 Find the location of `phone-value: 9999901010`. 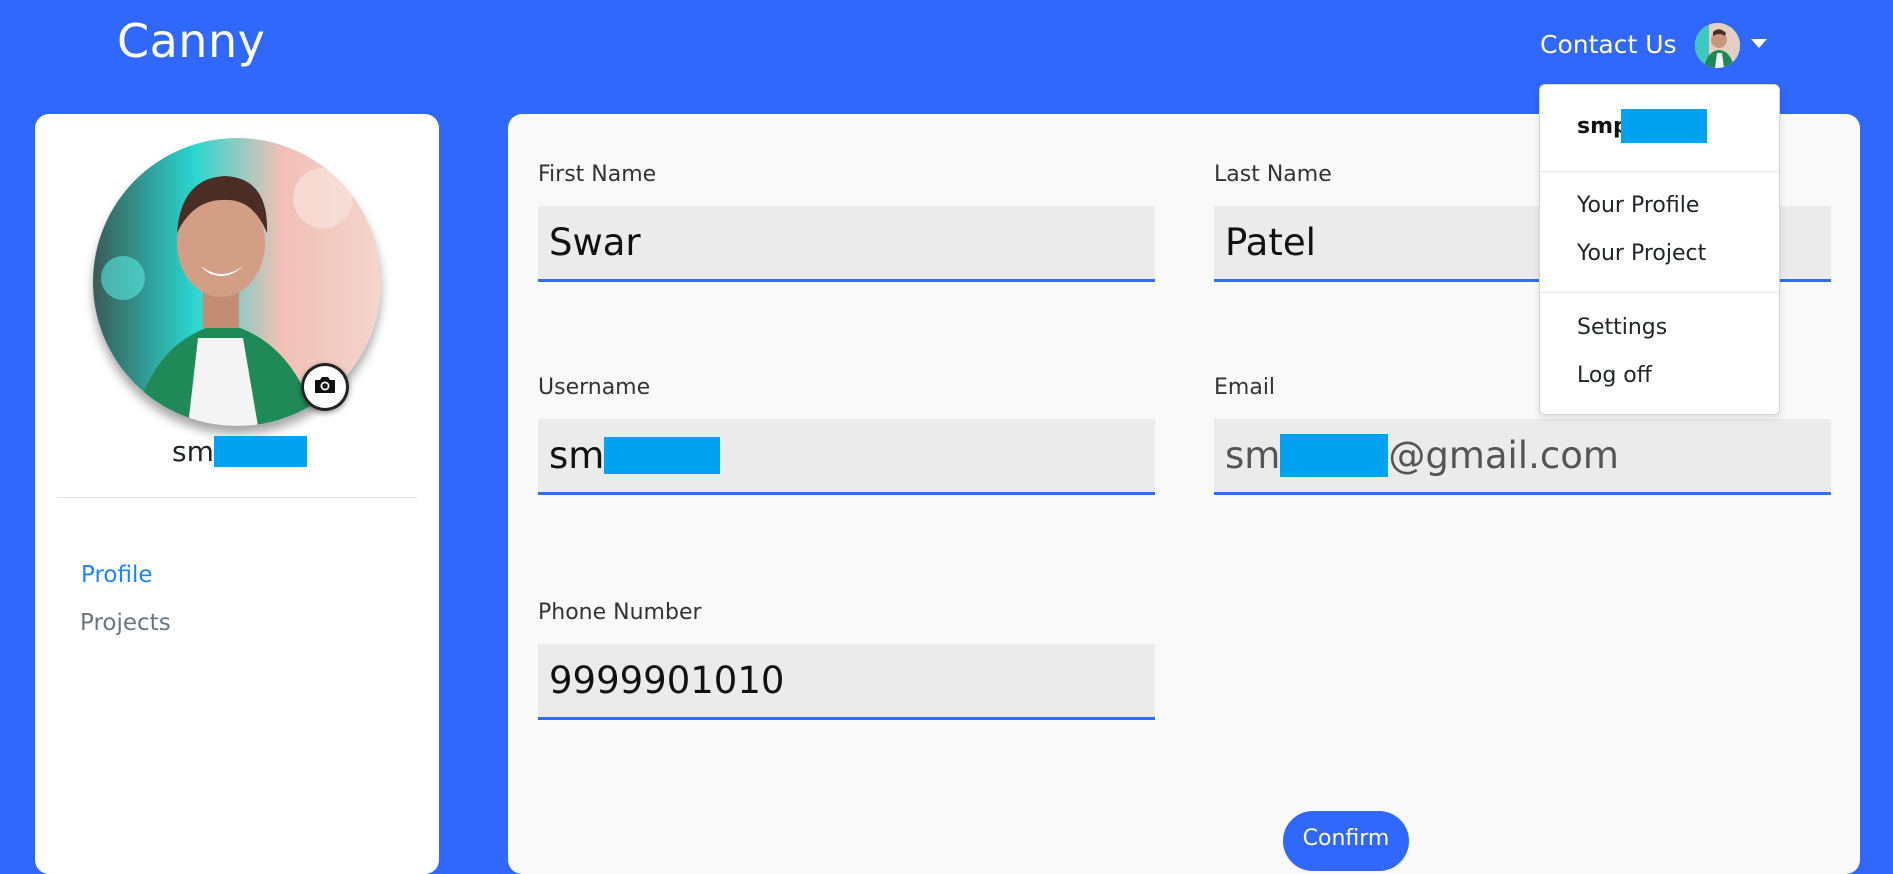

phone-value: 9999901010 is located at coordinates (667, 680).